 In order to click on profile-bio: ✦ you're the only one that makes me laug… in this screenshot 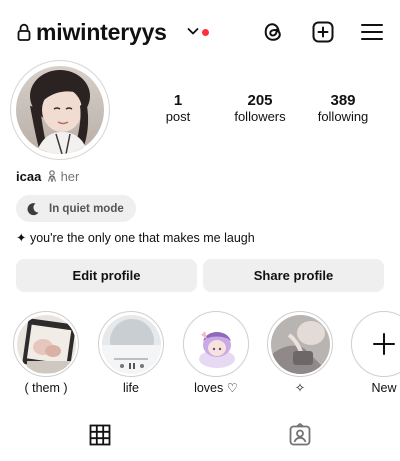, I will do `click(135, 238)`.